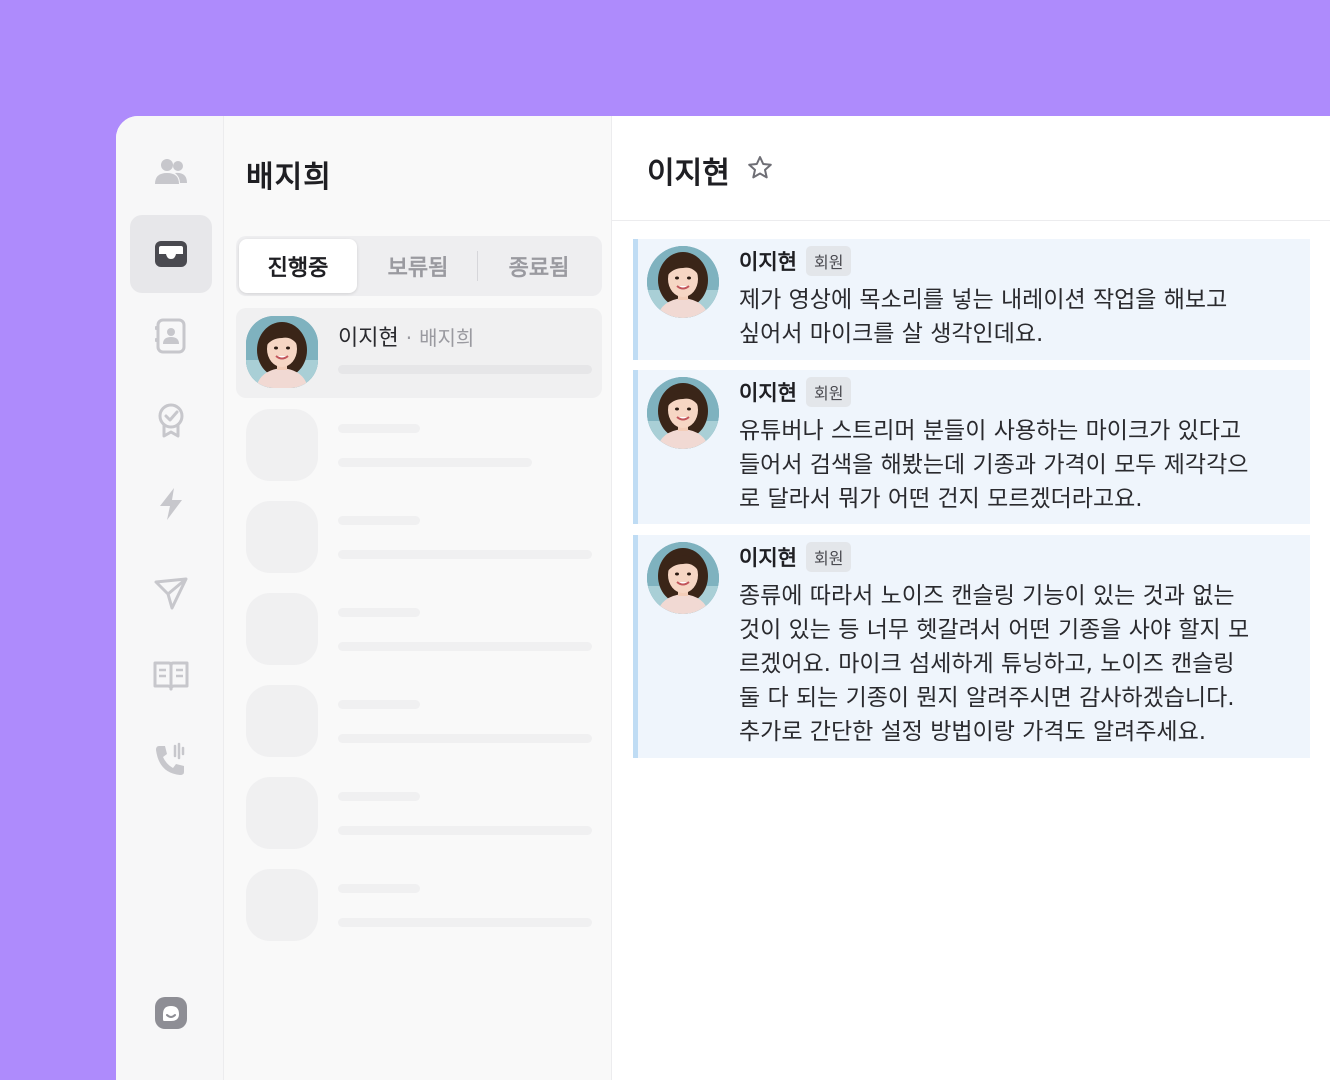  I want to click on send-icon, so click(171, 593).